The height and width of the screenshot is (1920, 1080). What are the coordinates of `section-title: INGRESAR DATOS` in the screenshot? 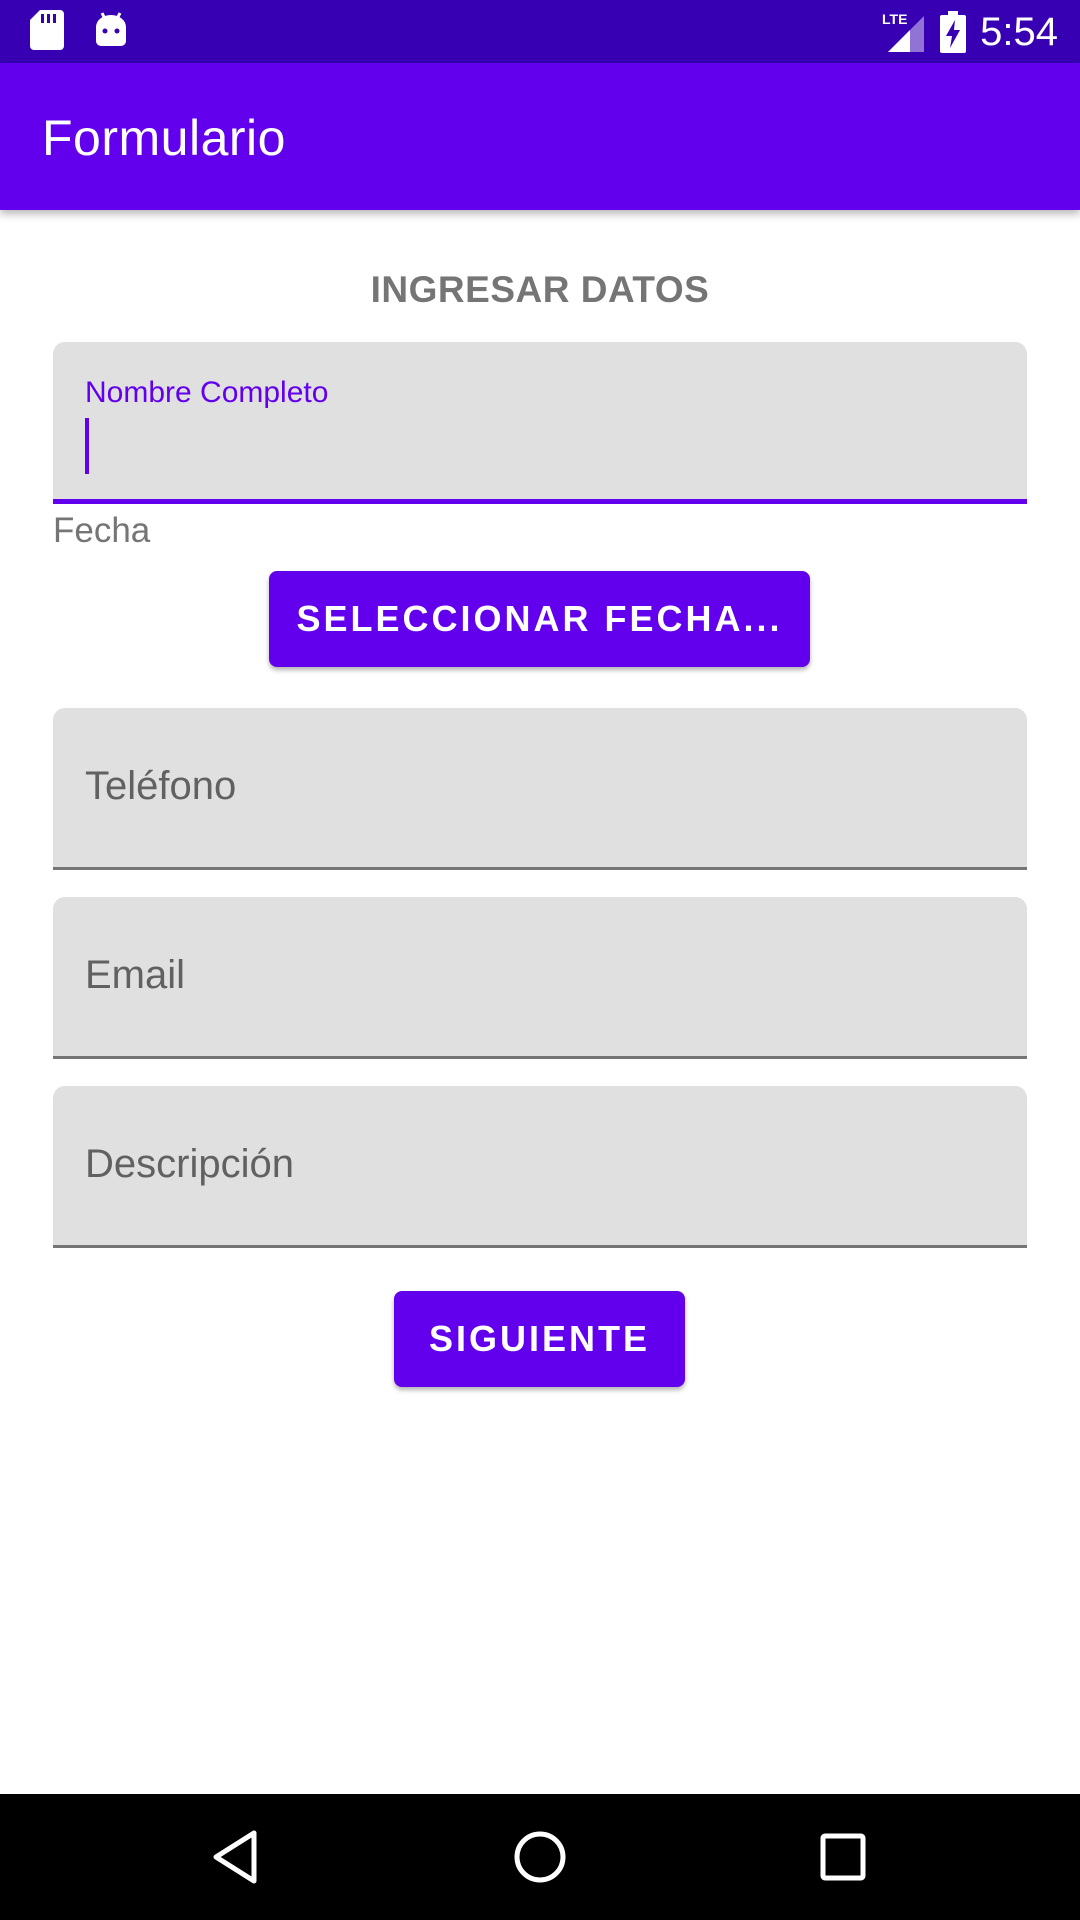 It's located at (540, 289).